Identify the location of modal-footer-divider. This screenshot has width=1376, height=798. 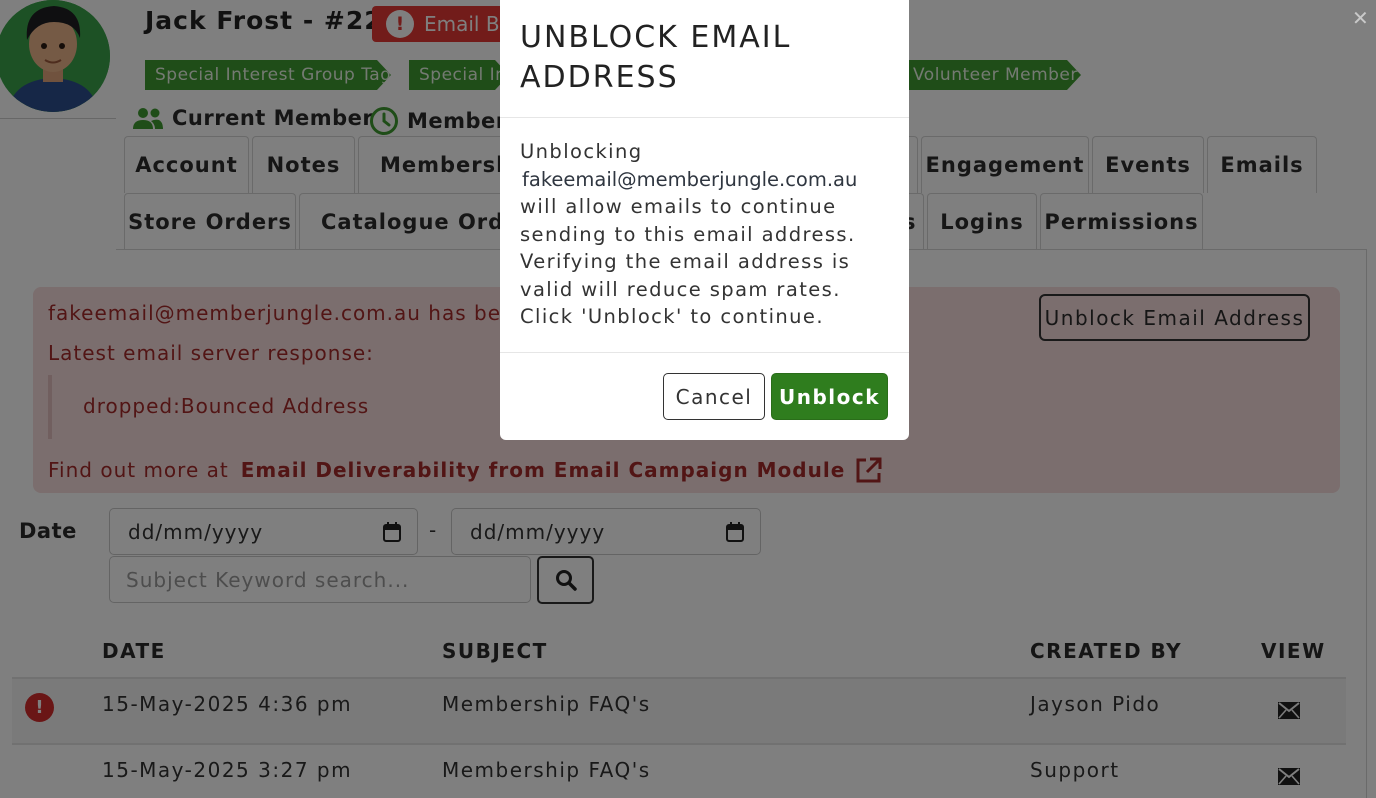
(704, 352).